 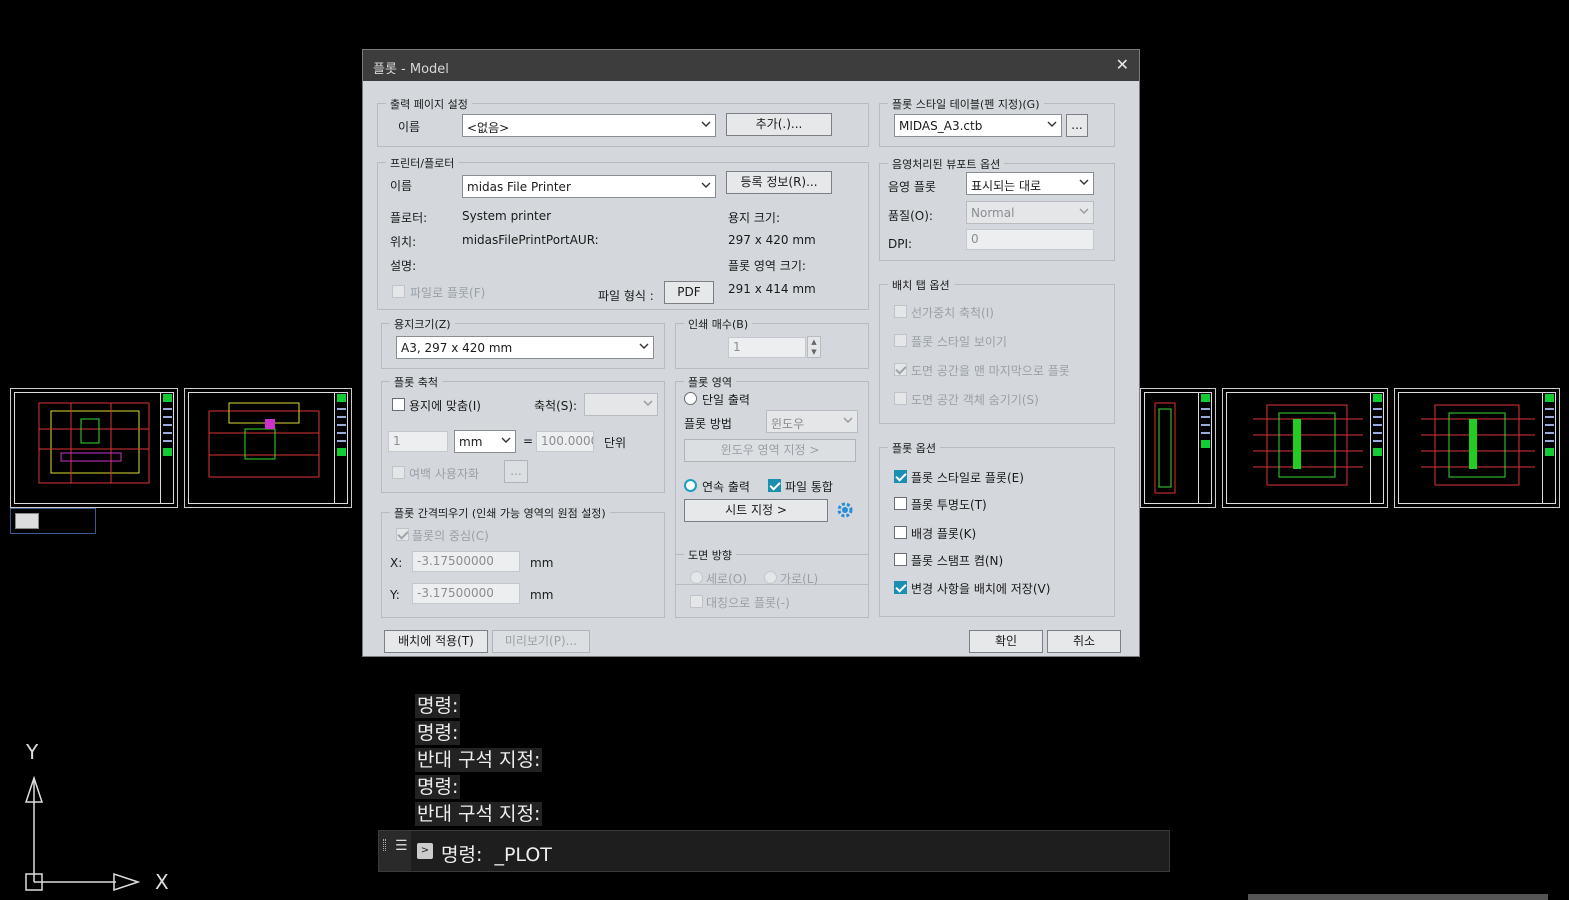 What do you see at coordinates (1006, 641) in the screenshot?
I see `ok-button: 확인` at bounding box center [1006, 641].